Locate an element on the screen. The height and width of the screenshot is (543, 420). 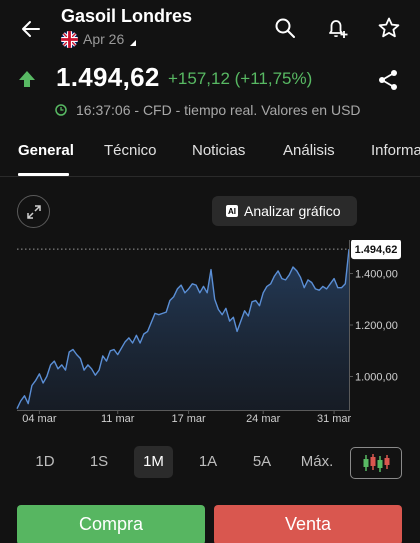
last-price-tag-label: 1.494,62 is located at coordinates (376, 250).